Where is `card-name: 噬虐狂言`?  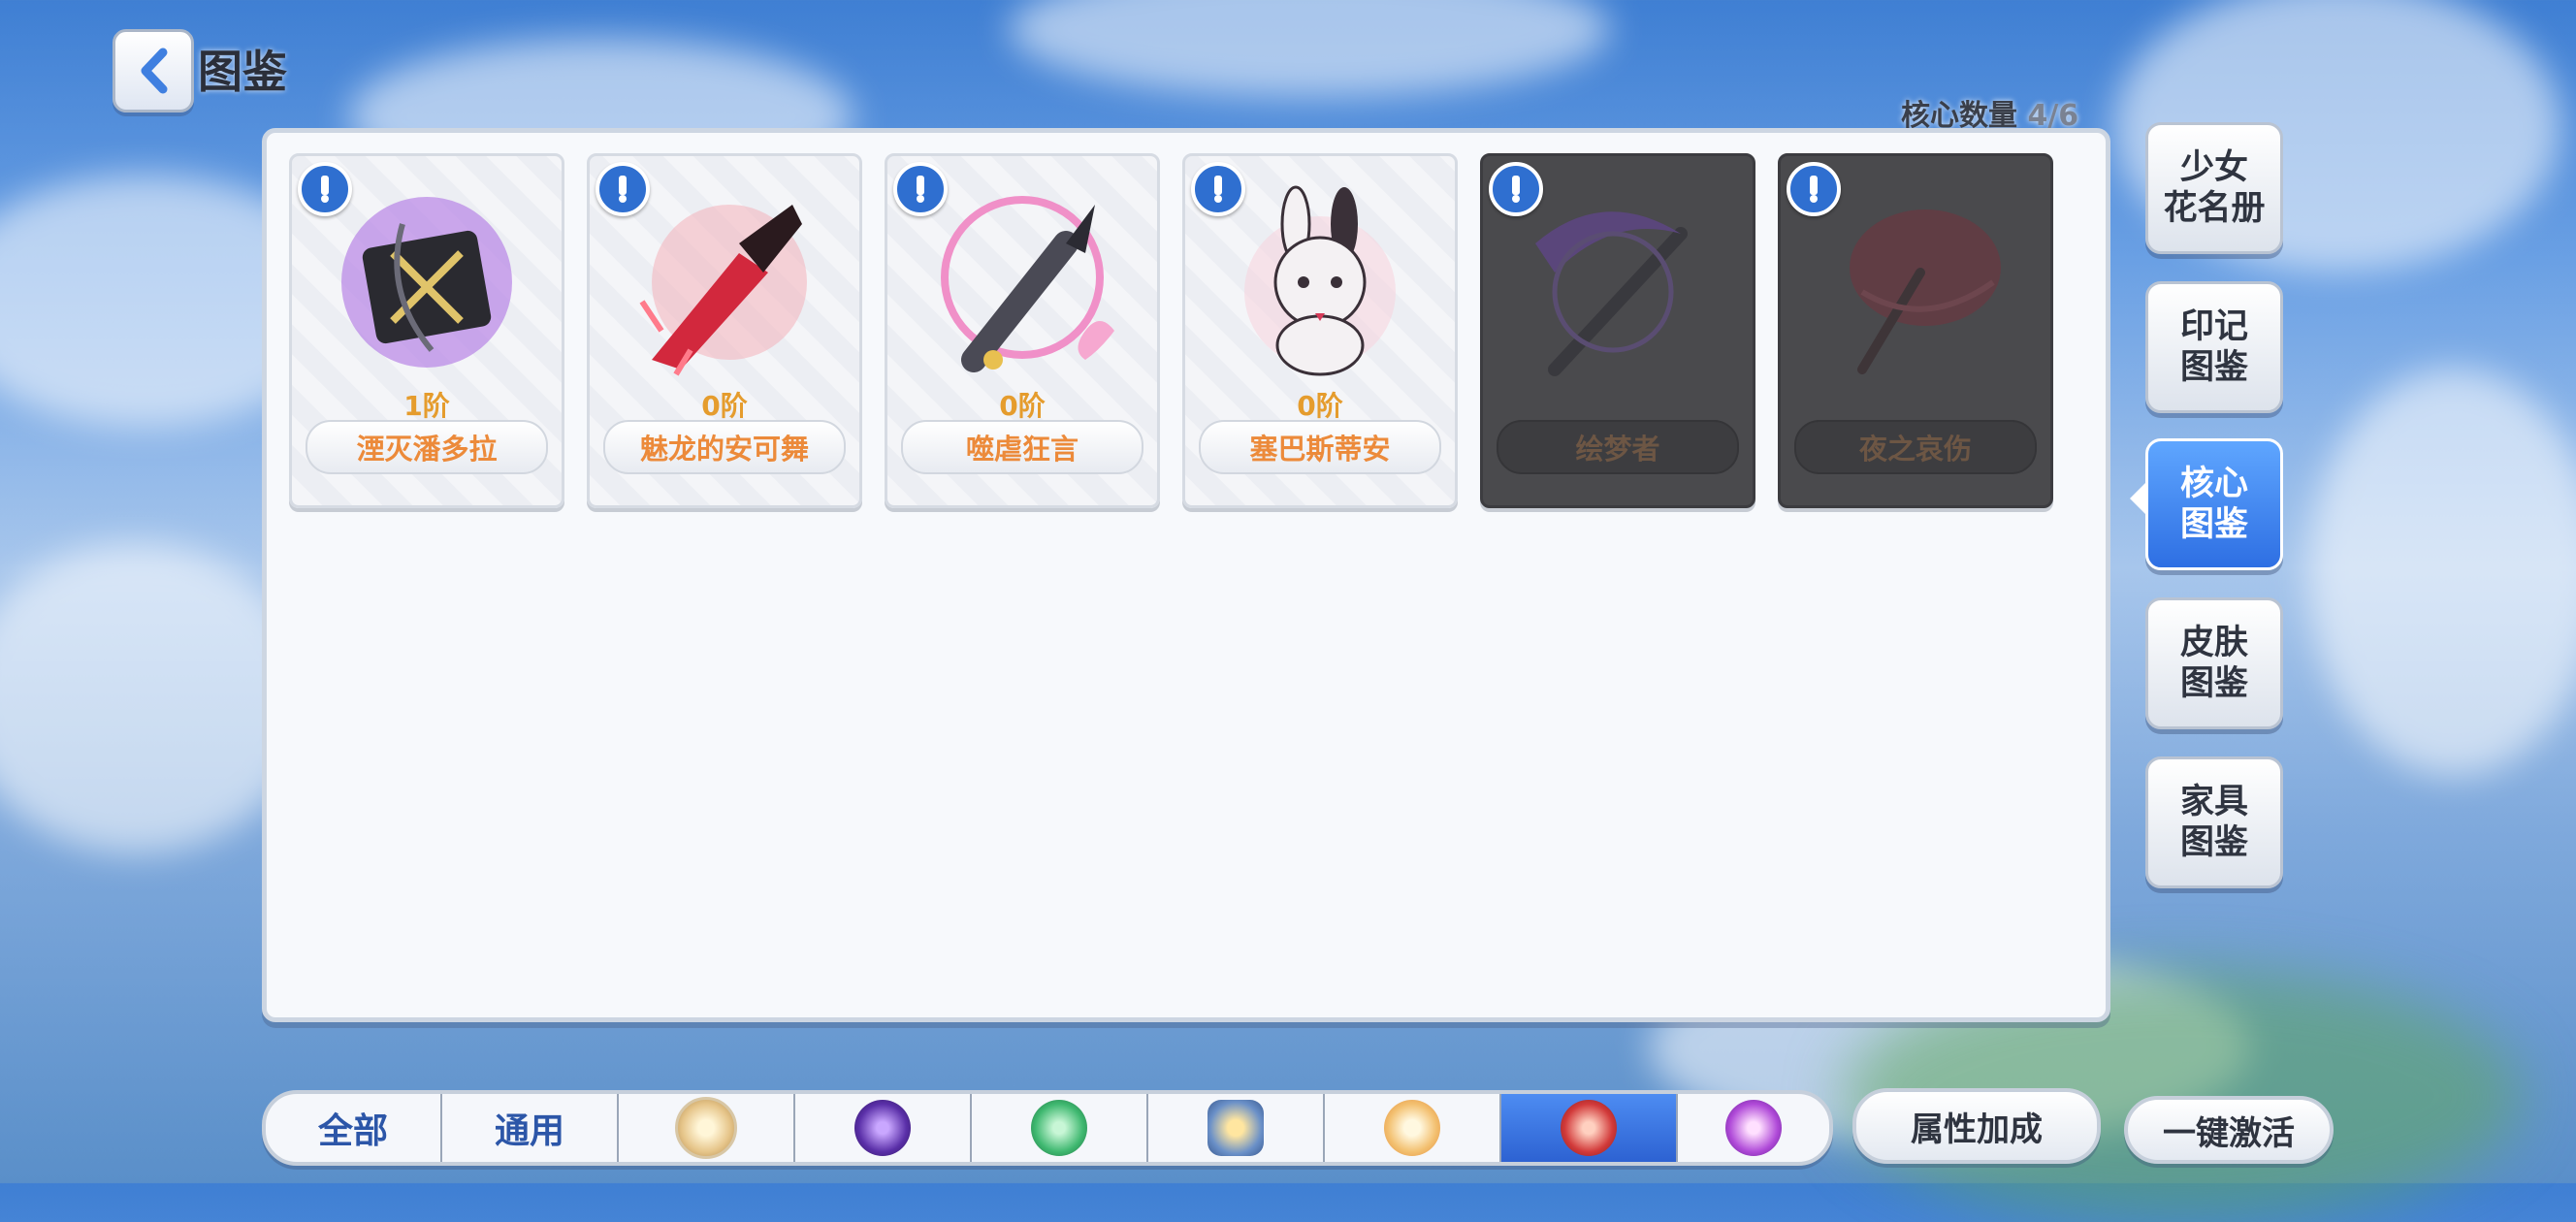 card-name: 噬虐狂言 is located at coordinates (1022, 447).